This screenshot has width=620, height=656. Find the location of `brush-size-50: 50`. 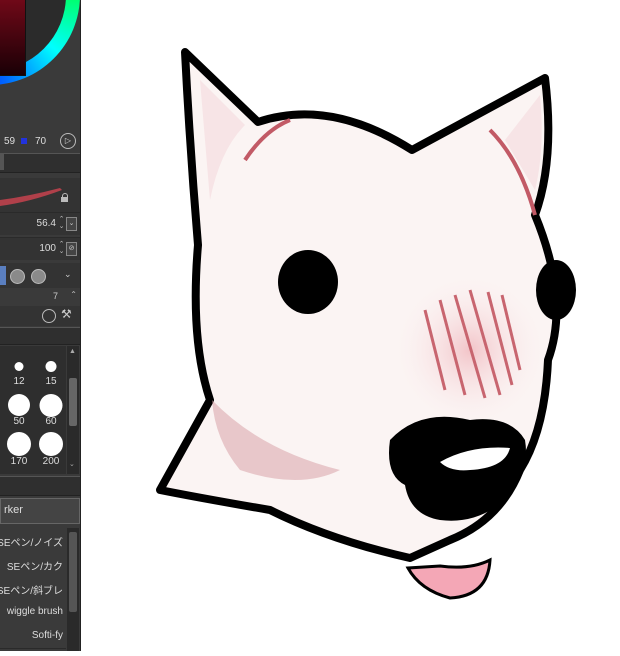

brush-size-50: 50 is located at coordinates (19, 413).